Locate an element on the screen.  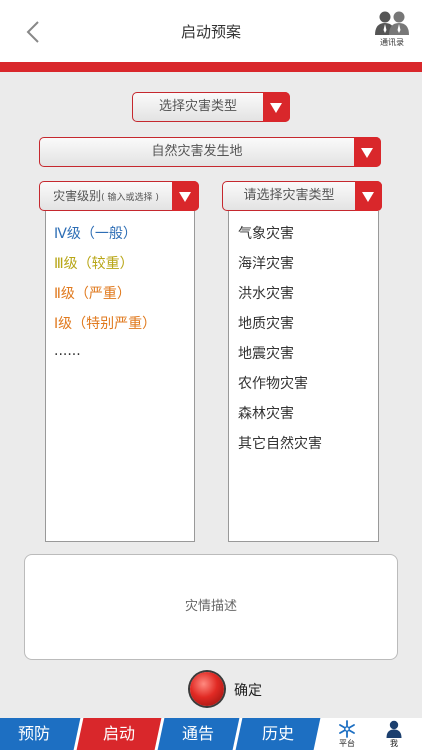
location-value: 自然灾害发生地 is located at coordinates (197, 151).